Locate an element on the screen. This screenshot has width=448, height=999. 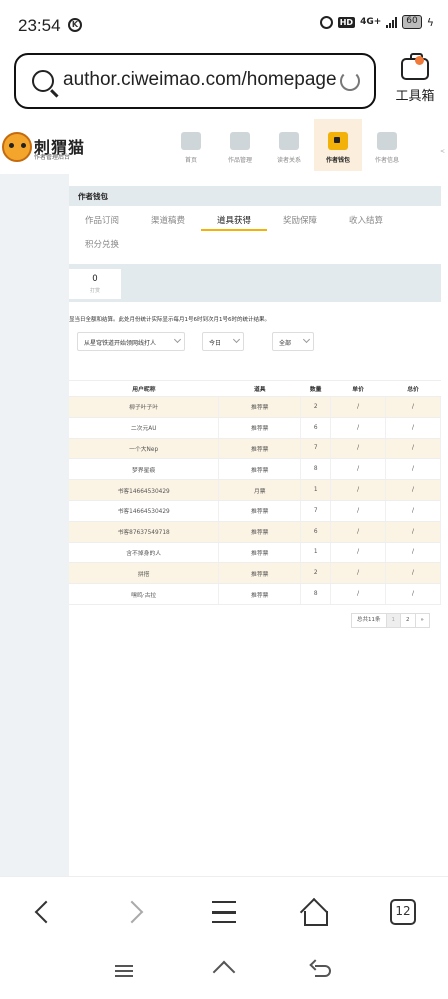
stat-value: 0 is located at coordinates (95, 279).